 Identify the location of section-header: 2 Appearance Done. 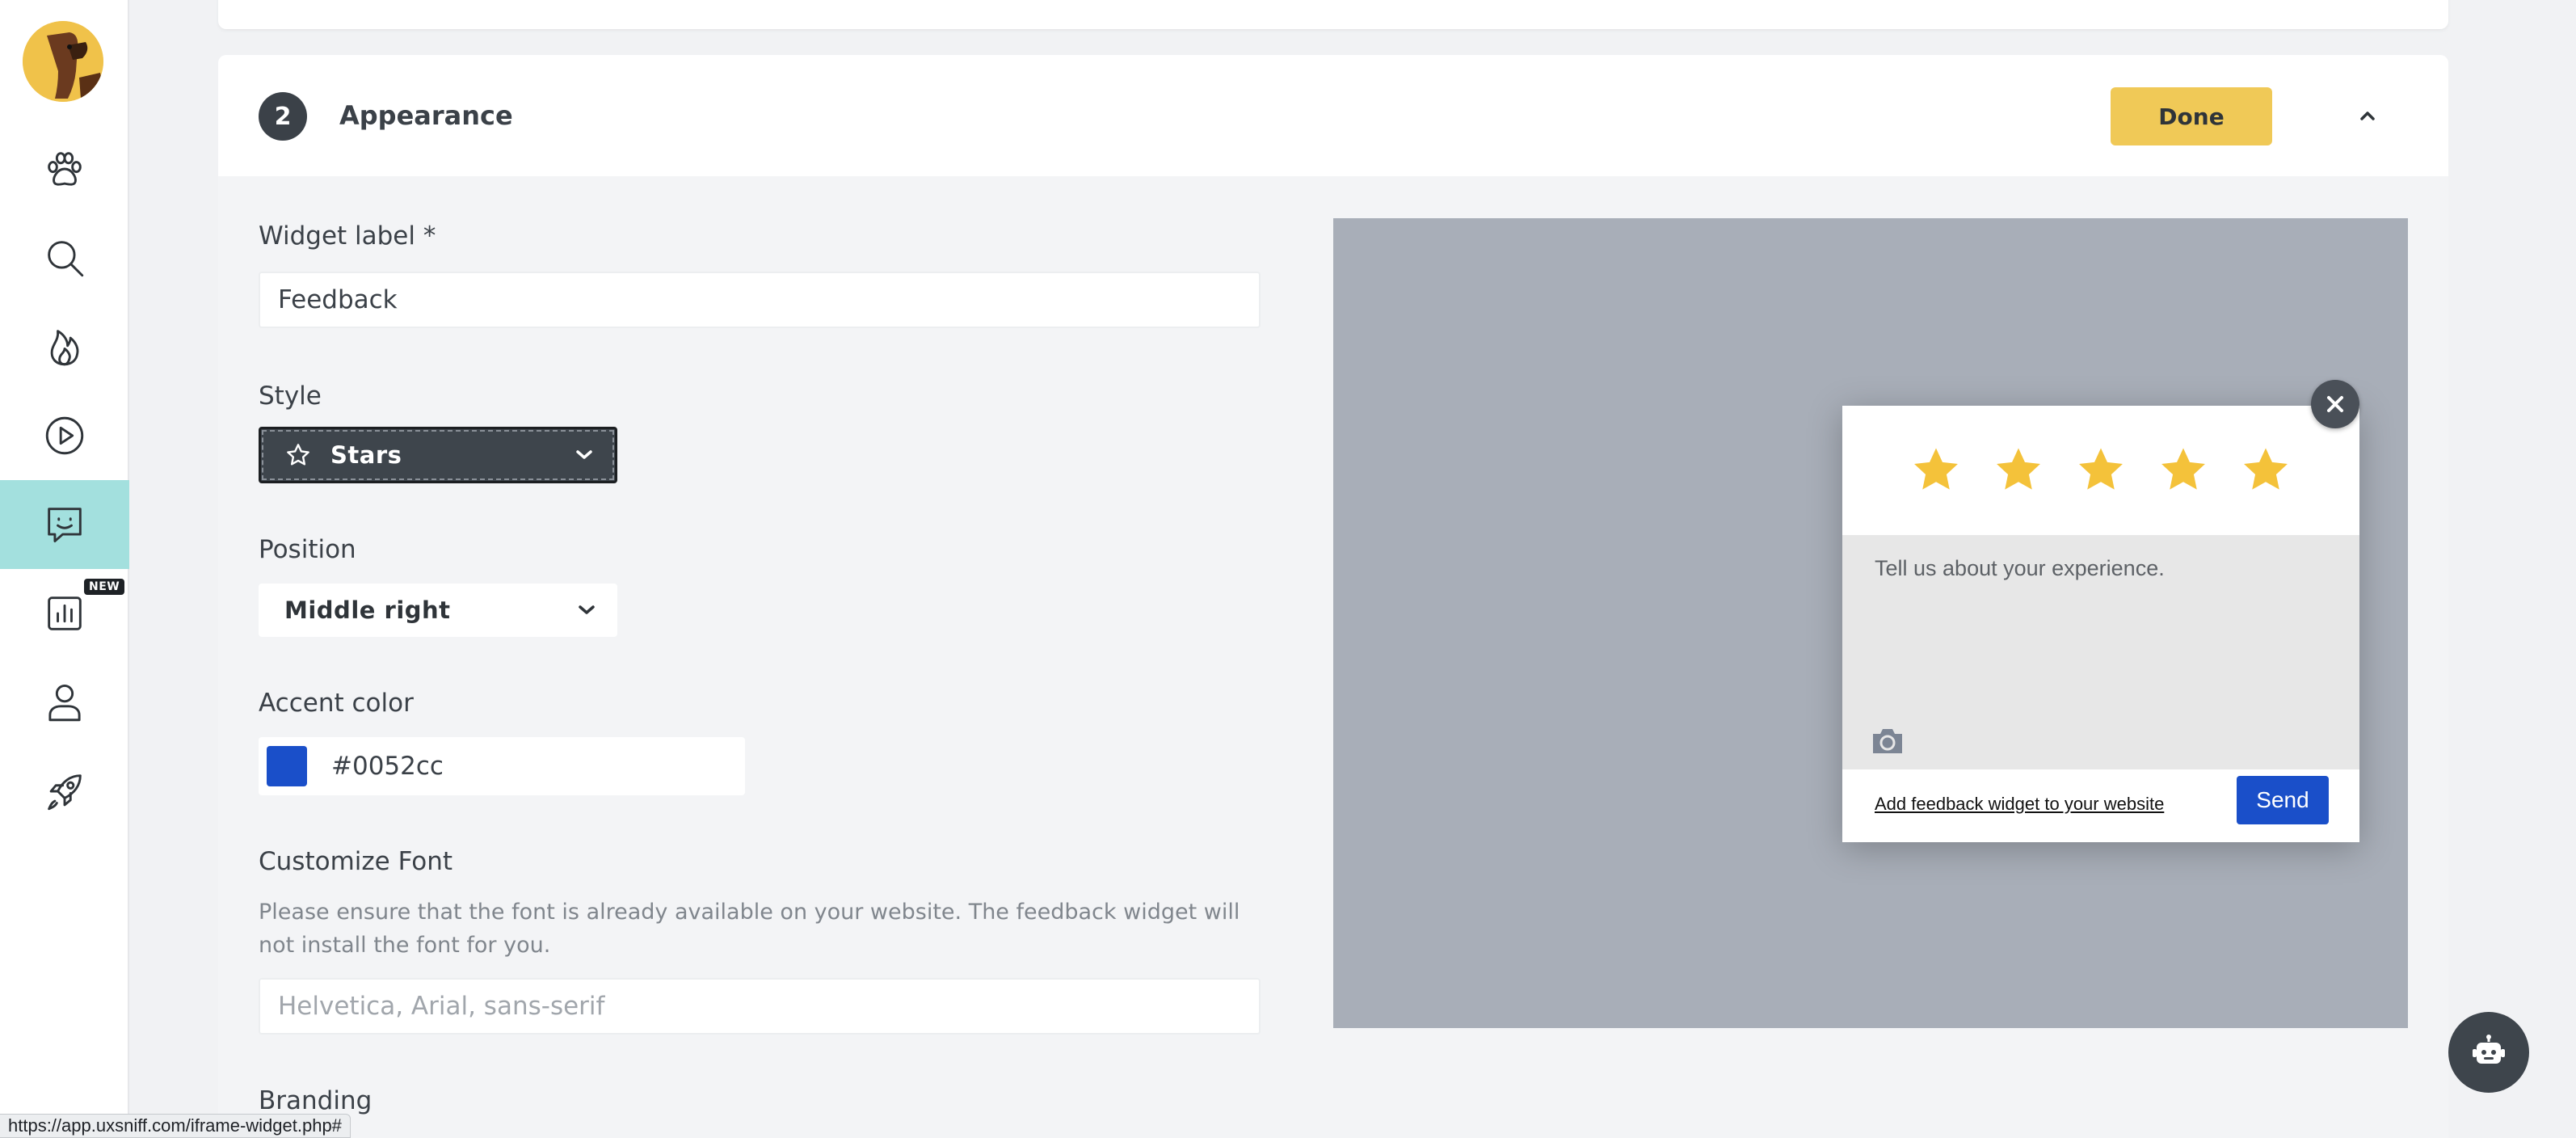
(1333, 115).